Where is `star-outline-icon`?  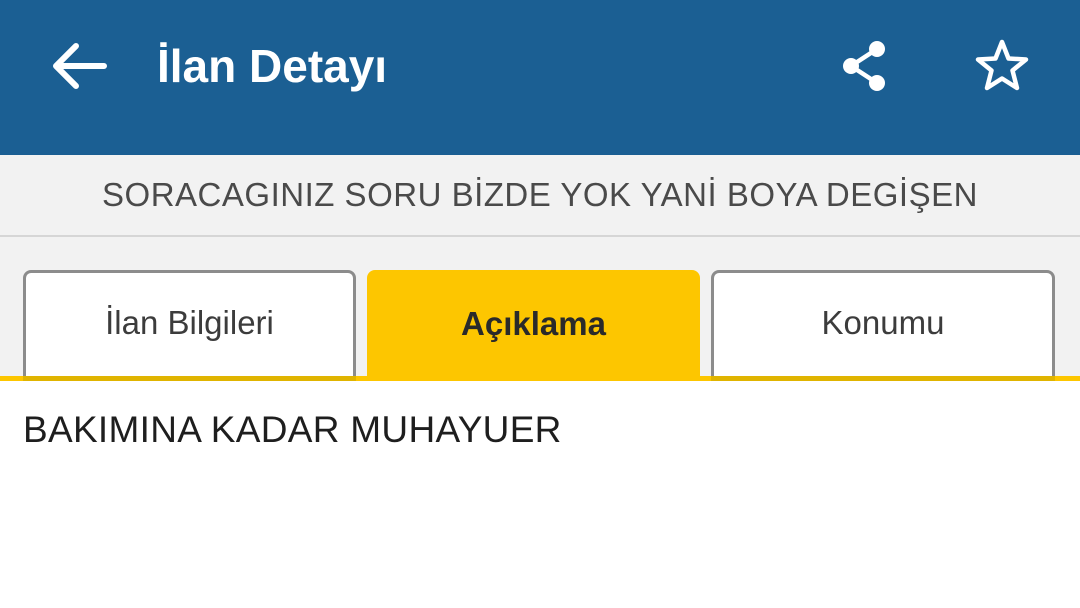 star-outline-icon is located at coordinates (1002, 65).